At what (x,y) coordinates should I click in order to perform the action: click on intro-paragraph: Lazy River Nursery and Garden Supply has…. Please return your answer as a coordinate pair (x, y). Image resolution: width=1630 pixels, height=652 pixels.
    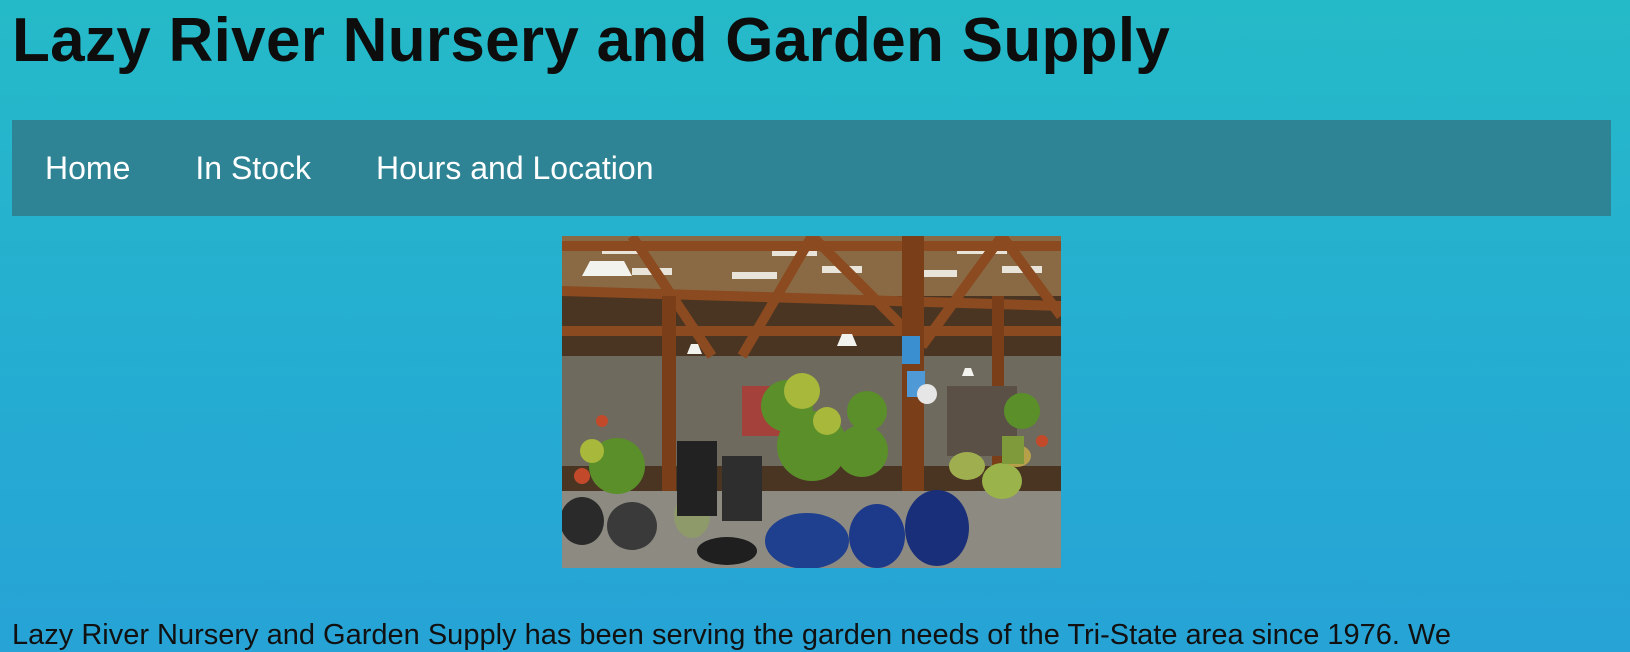
    Looking at the image, I should click on (732, 635).